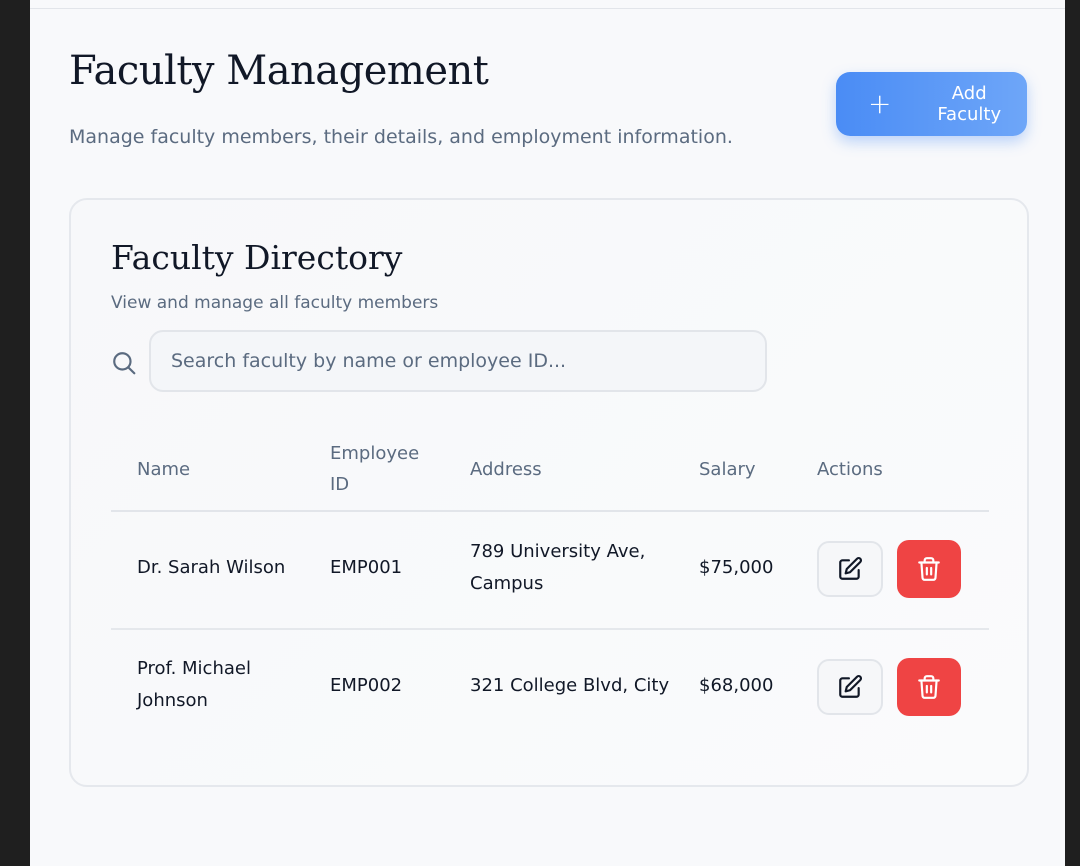  I want to click on row-salary: $68,000, so click(736, 685).